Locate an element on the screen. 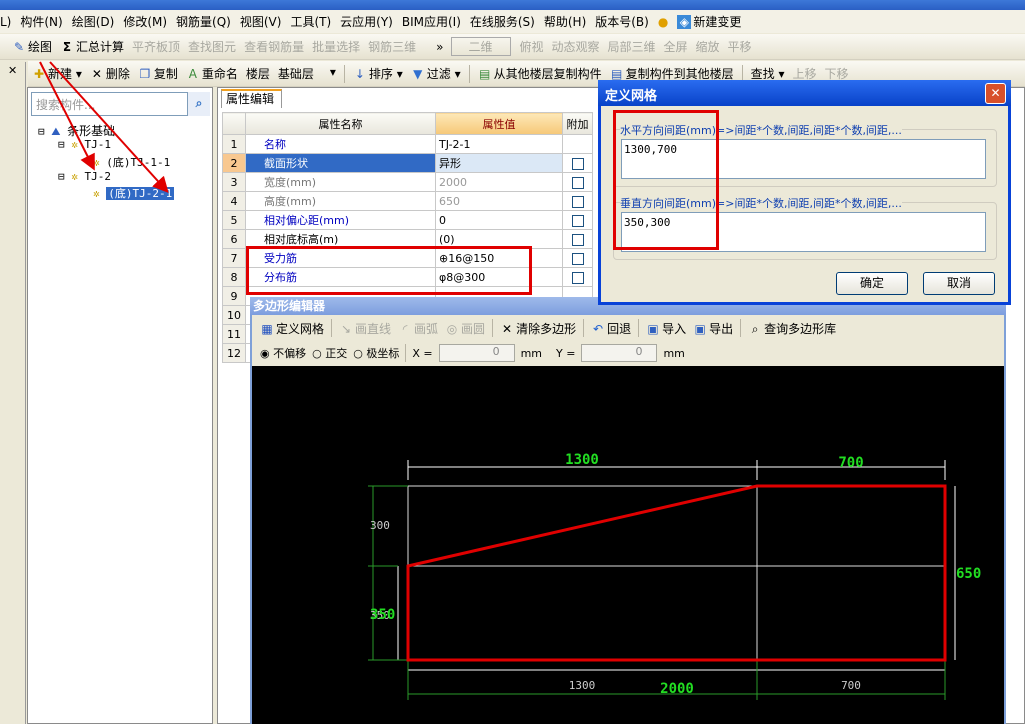  dialog-title: 定义网格 is located at coordinates (804, 93).